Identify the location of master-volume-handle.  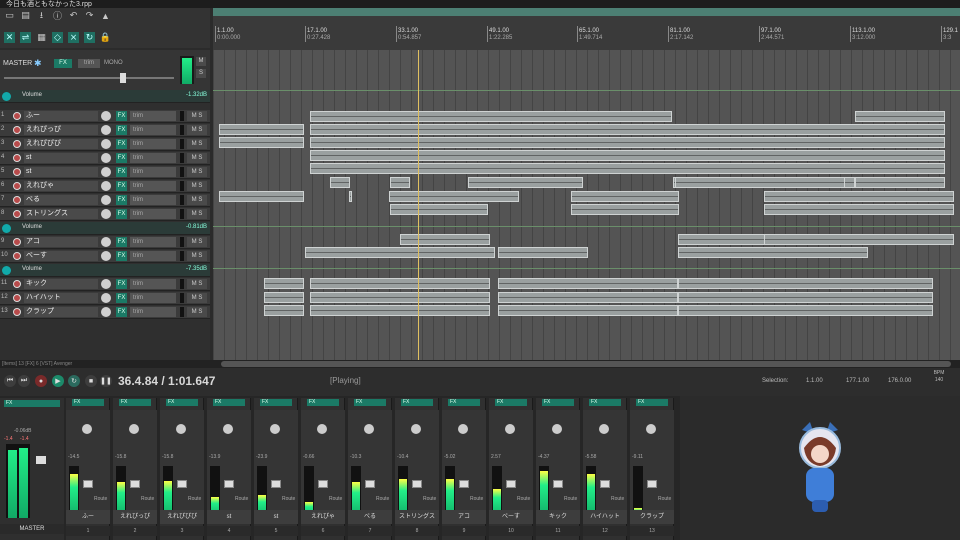
(123, 78).